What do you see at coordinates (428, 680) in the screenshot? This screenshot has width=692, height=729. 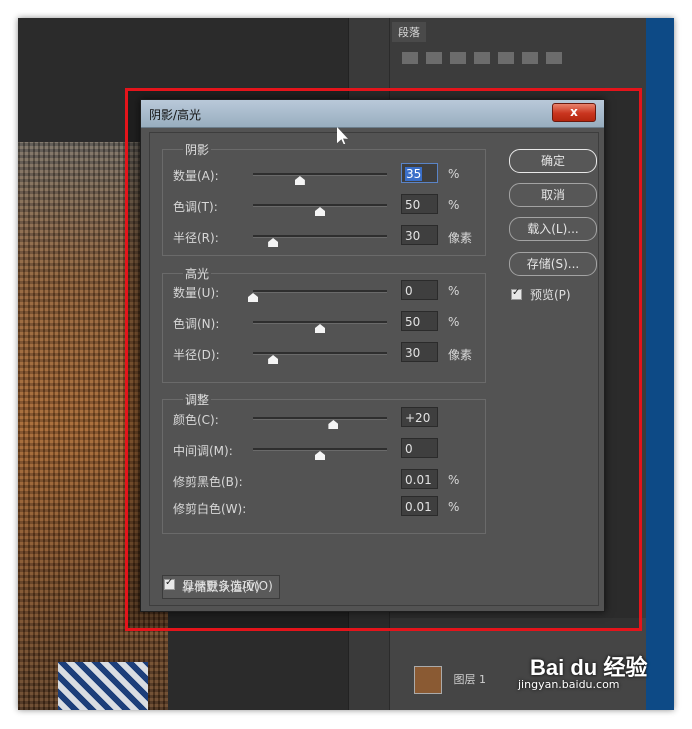 I see `layer-thumbnail` at bounding box center [428, 680].